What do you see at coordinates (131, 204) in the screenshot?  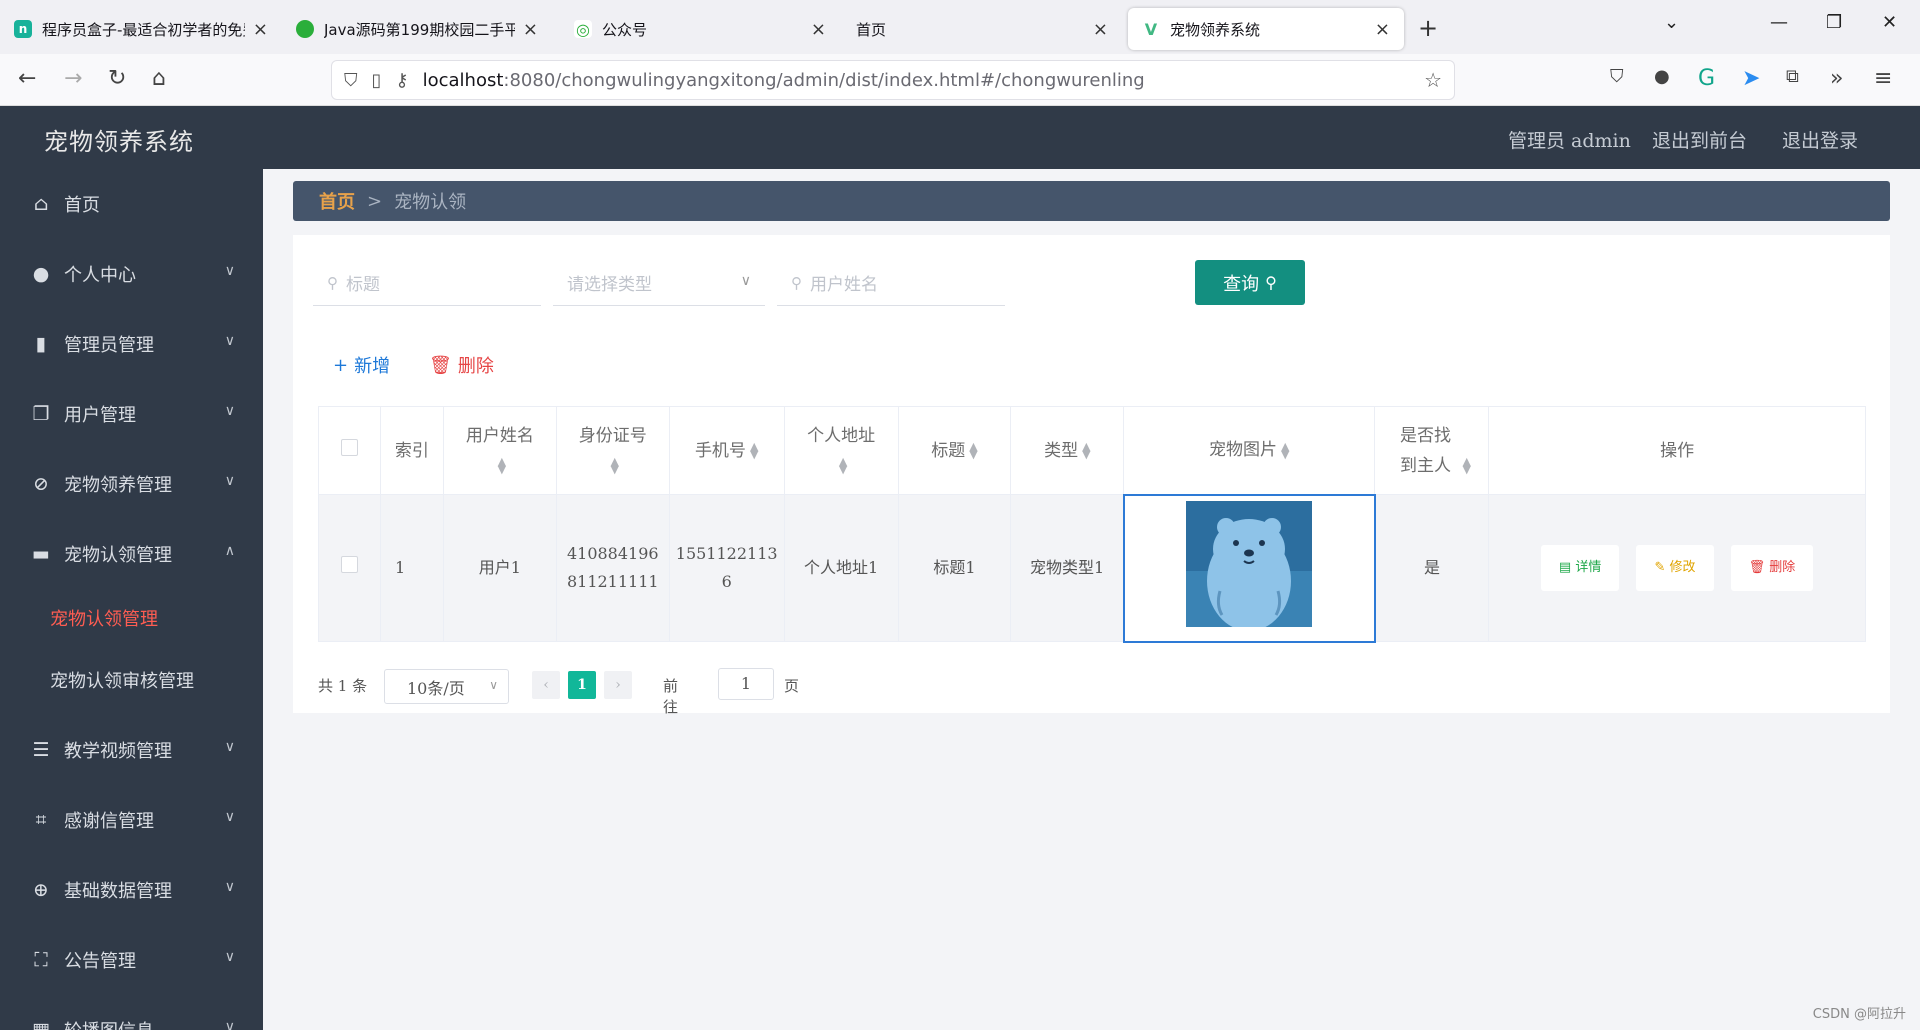 I see `sidebar-item-home: ⌂ 首页` at bounding box center [131, 204].